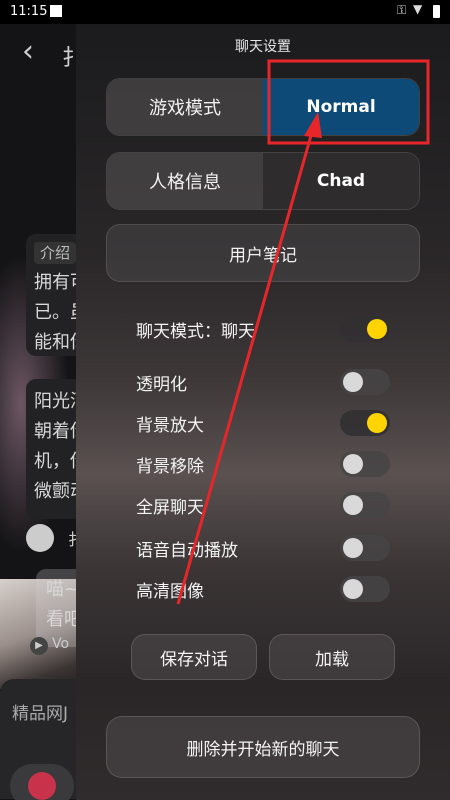 Image resolution: width=450 pixels, height=800 pixels. I want to click on toggle-label: 高清图像, so click(170, 592).